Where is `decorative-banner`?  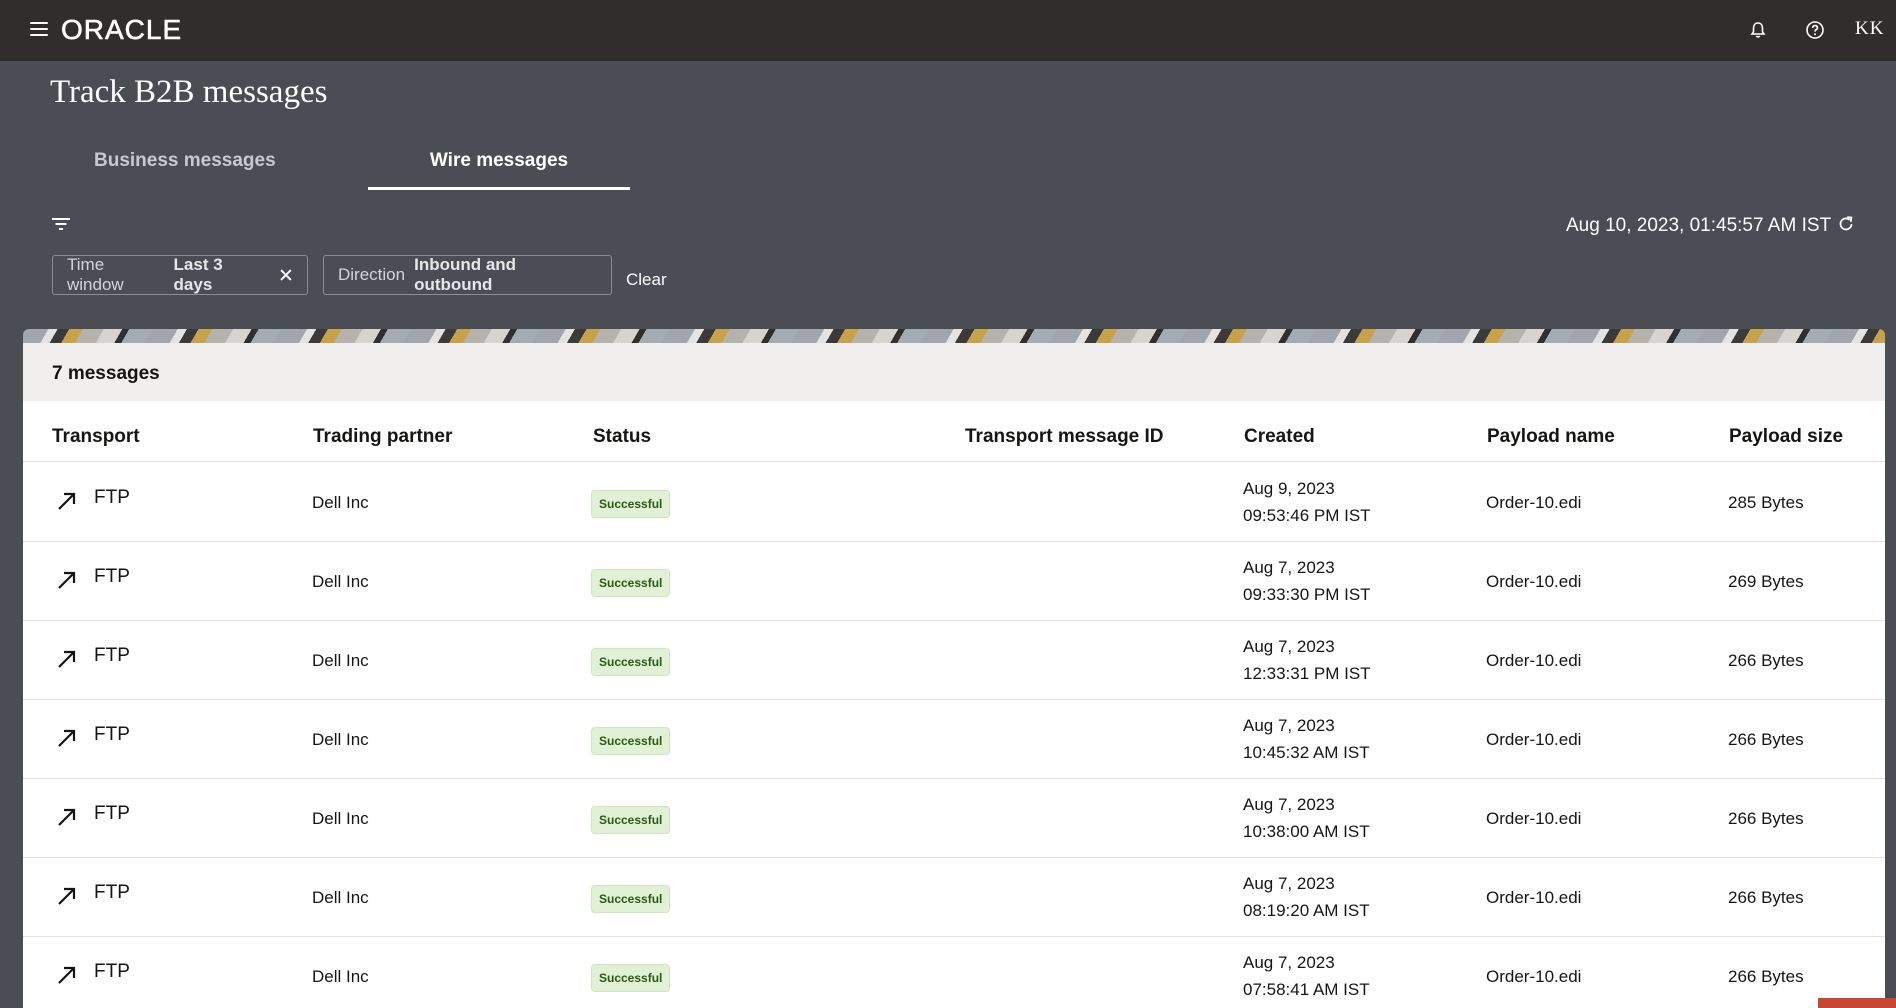 decorative-banner is located at coordinates (954, 336).